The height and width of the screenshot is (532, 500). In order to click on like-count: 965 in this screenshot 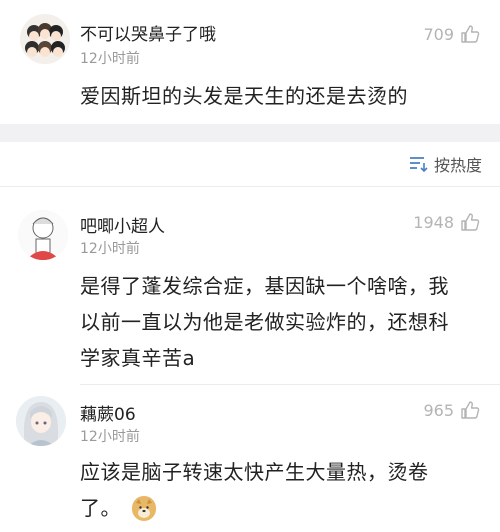, I will do `click(438, 410)`.